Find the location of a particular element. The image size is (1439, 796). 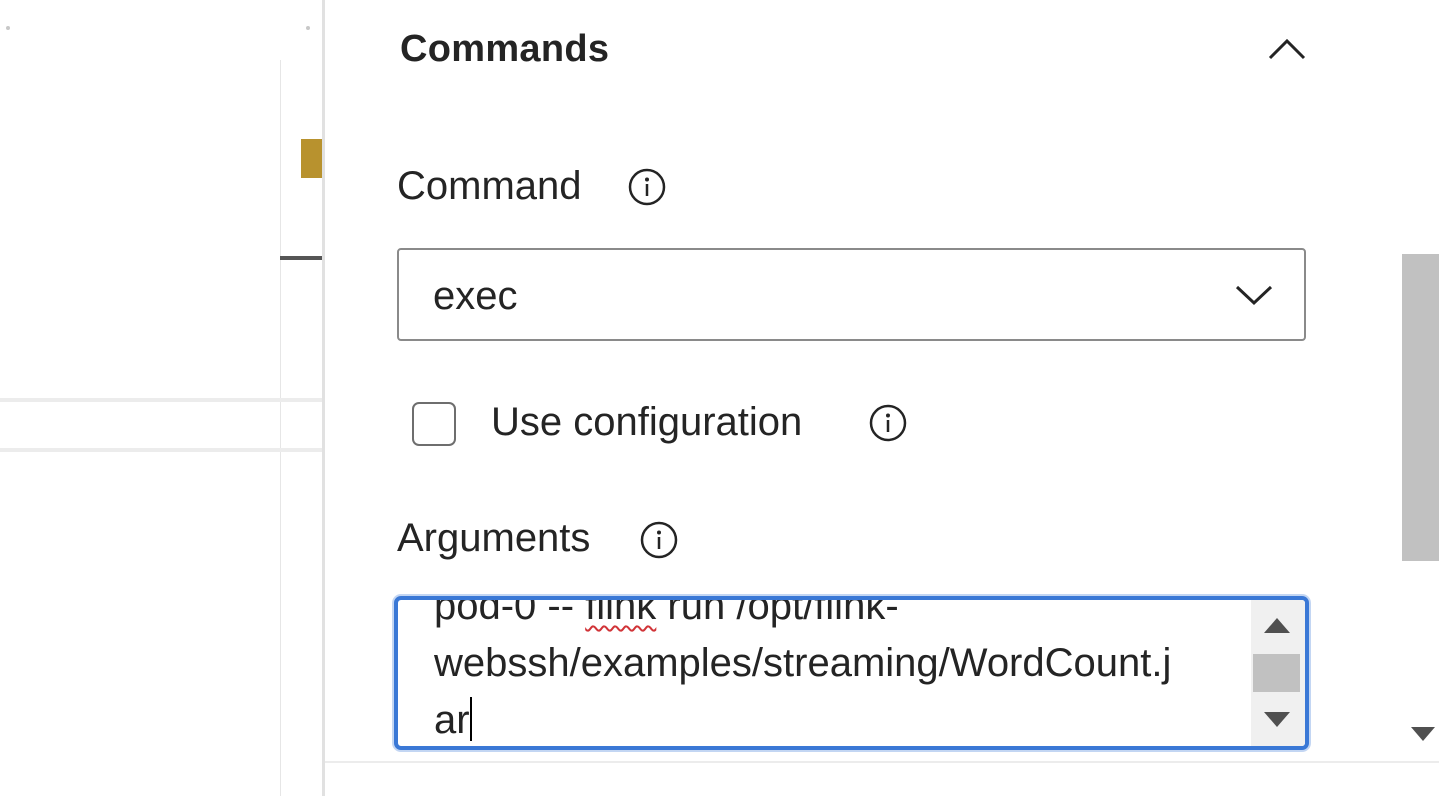

panel-scrollbar-thumb is located at coordinates (1420, 407).